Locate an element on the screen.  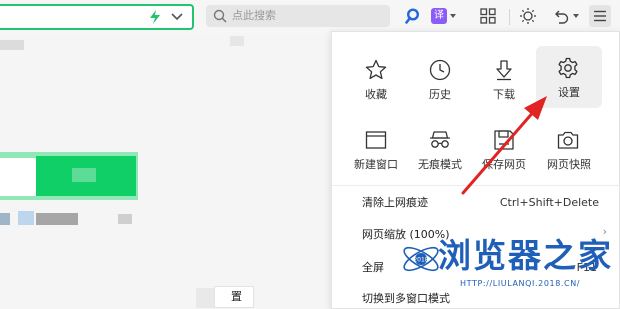
blurred-button-label is located at coordinates (84, 175).